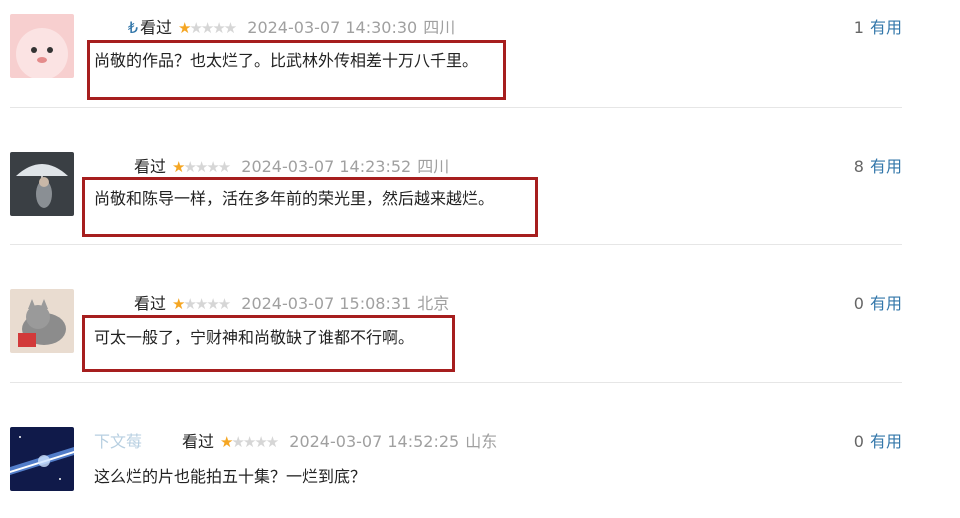 This screenshot has width=960, height=518. What do you see at coordinates (332, 27) in the screenshot?
I see `review-time: 2024-03-07 14:30:30` at bounding box center [332, 27].